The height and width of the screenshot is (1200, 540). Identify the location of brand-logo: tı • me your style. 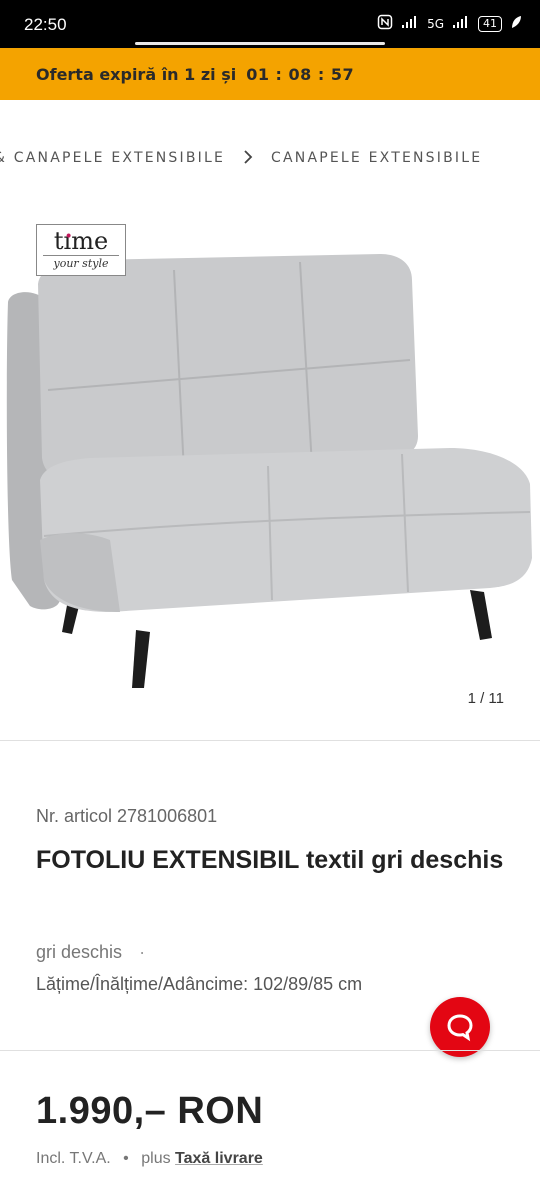
(81, 250).